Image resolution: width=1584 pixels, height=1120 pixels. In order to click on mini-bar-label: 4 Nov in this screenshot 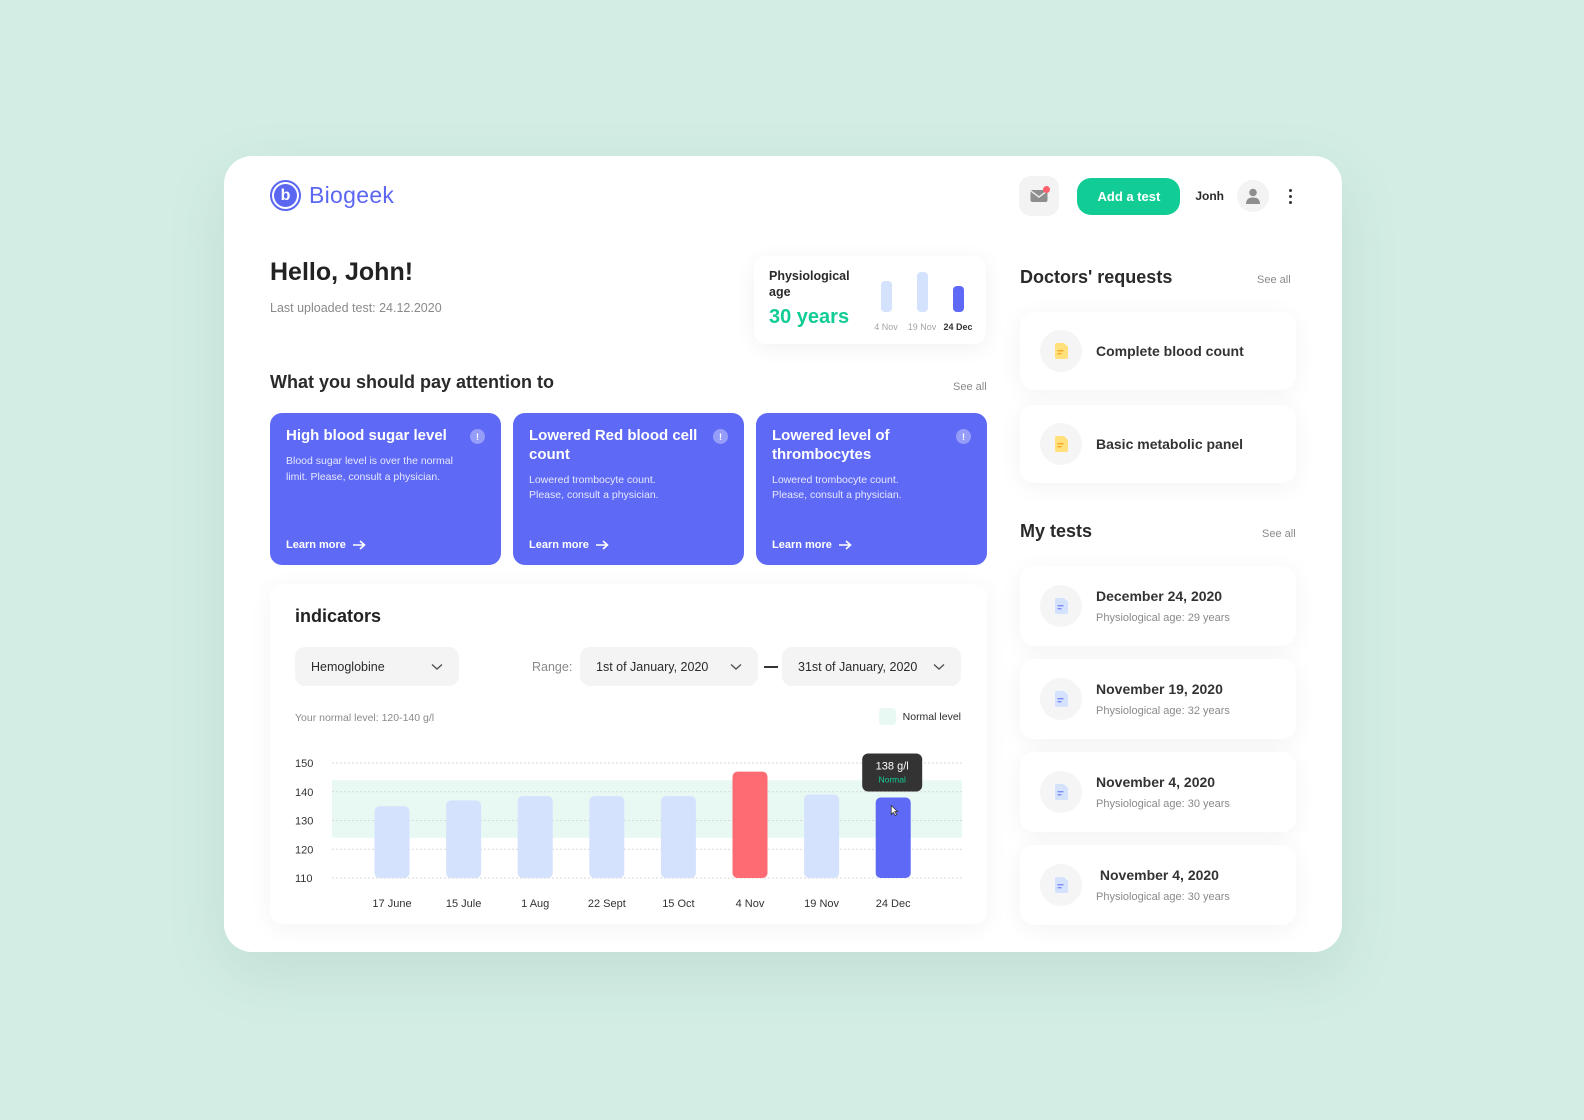, I will do `click(886, 327)`.